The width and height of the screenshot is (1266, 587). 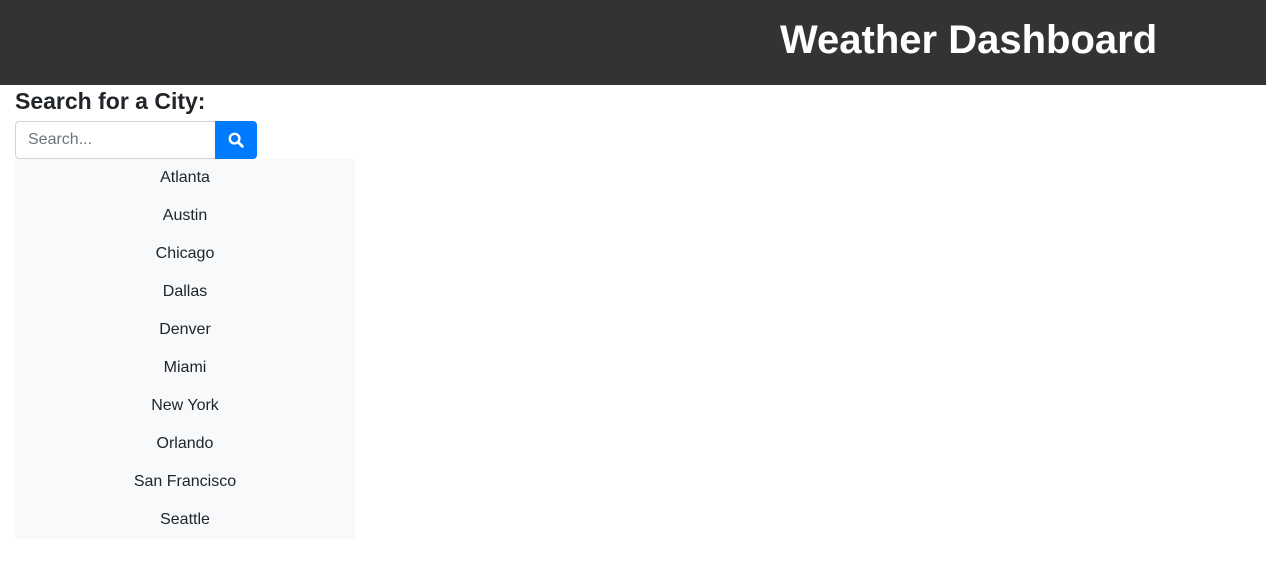 I want to click on city-search-input, so click(x=115, y=140).